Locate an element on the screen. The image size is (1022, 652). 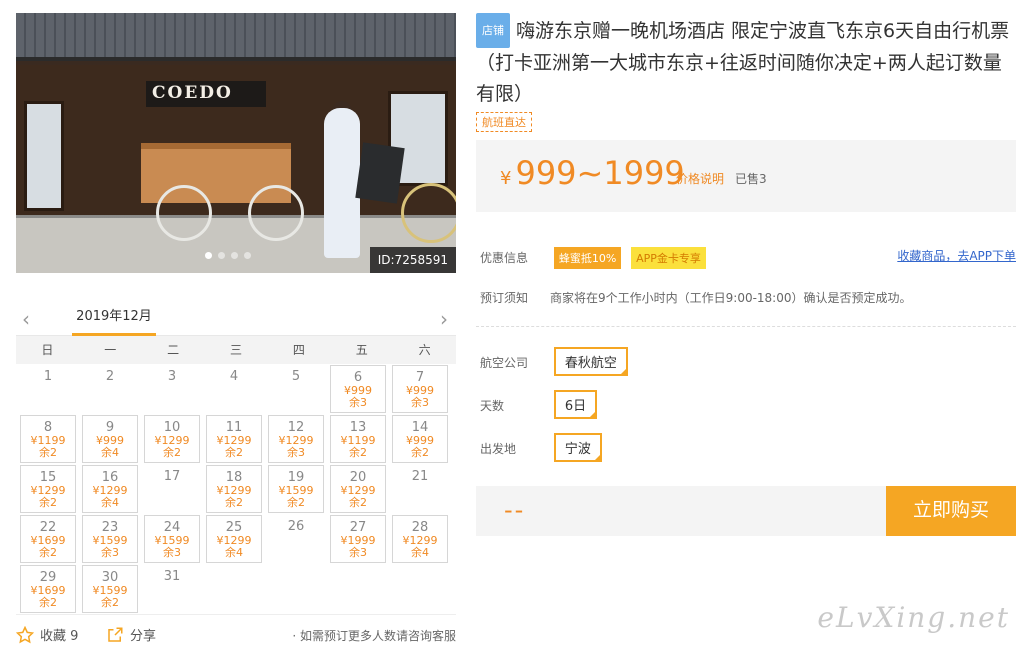
store-tag: 店铺 is located at coordinates (493, 30).